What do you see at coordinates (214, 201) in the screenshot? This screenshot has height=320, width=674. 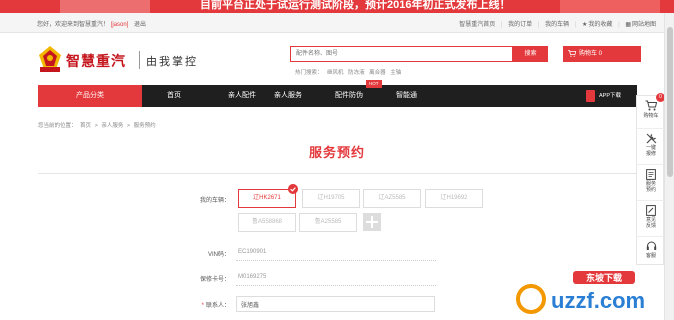 I see `vehicle-label: 我的车辆：` at bounding box center [214, 201].